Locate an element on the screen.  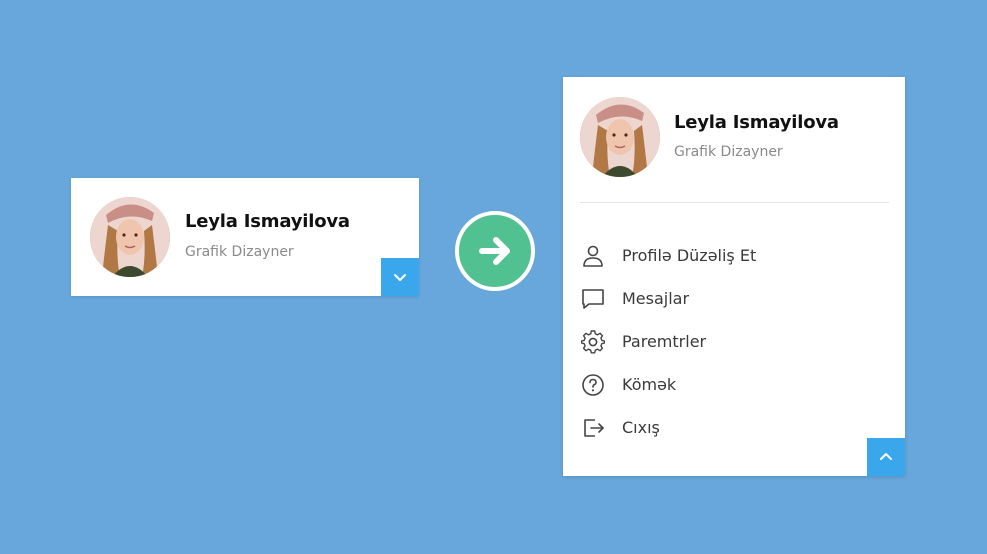
transition-arrow is located at coordinates (495, 251).